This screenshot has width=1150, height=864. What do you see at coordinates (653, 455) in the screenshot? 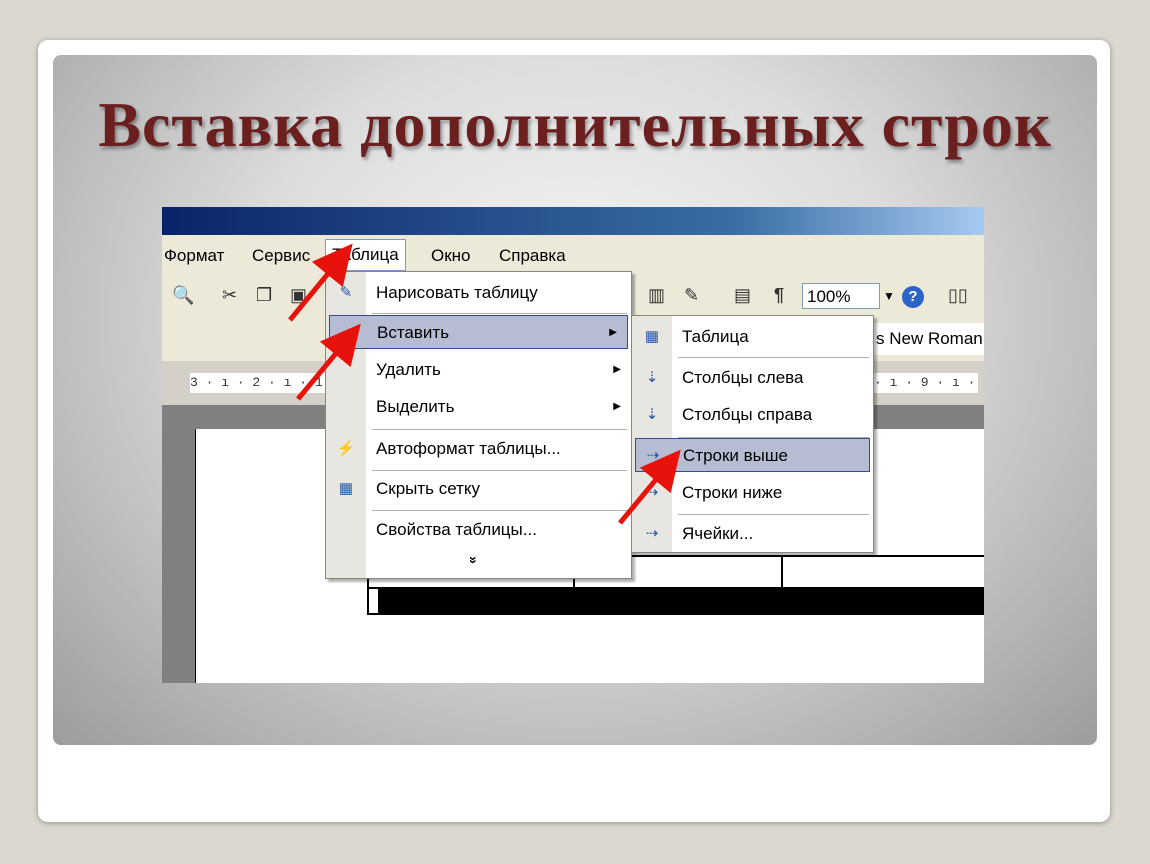
I see `rows-above-icon: ⇢` at bounding box center [653, 455].